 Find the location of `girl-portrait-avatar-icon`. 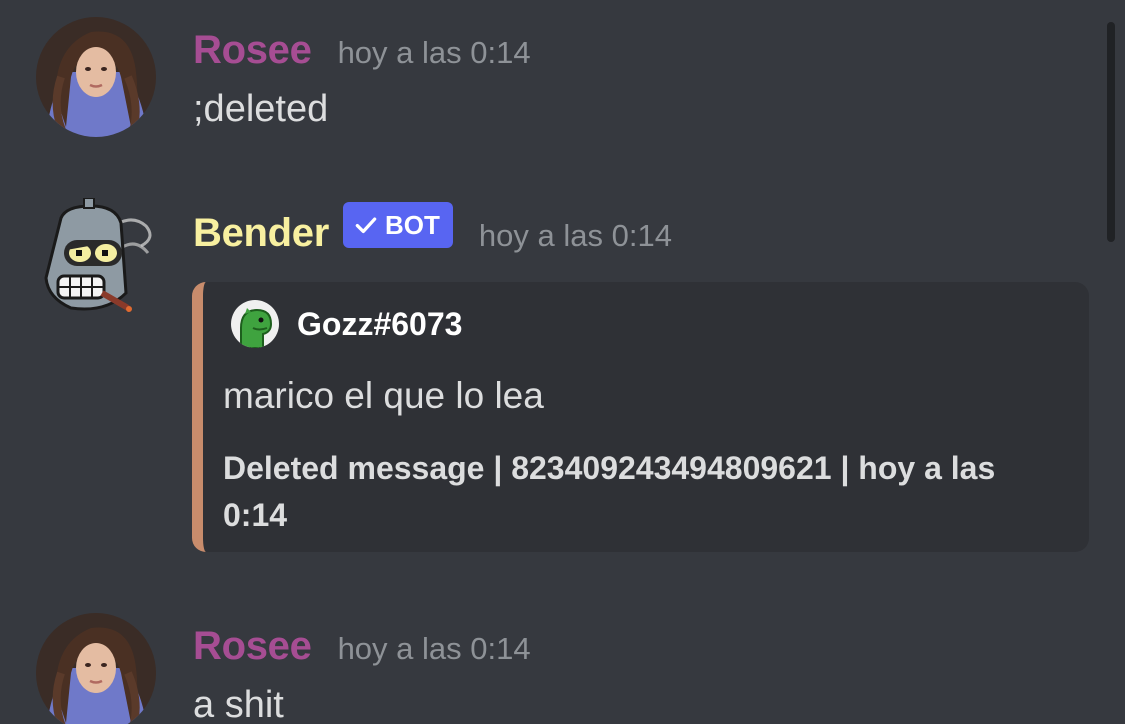

girl-portrait-avatar-icon is located at coordinates (96, 668).